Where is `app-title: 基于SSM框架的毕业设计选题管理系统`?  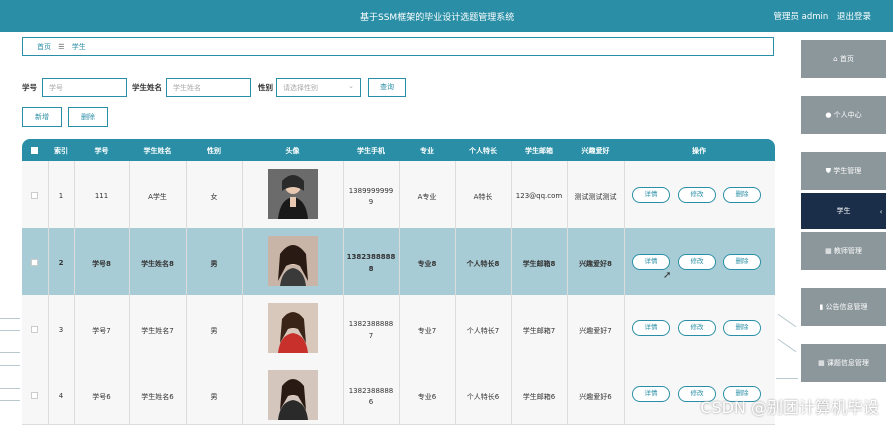
app-title: 基于SSM框架的毕业设计选题管理系统 is located at coordinates (437, 18).